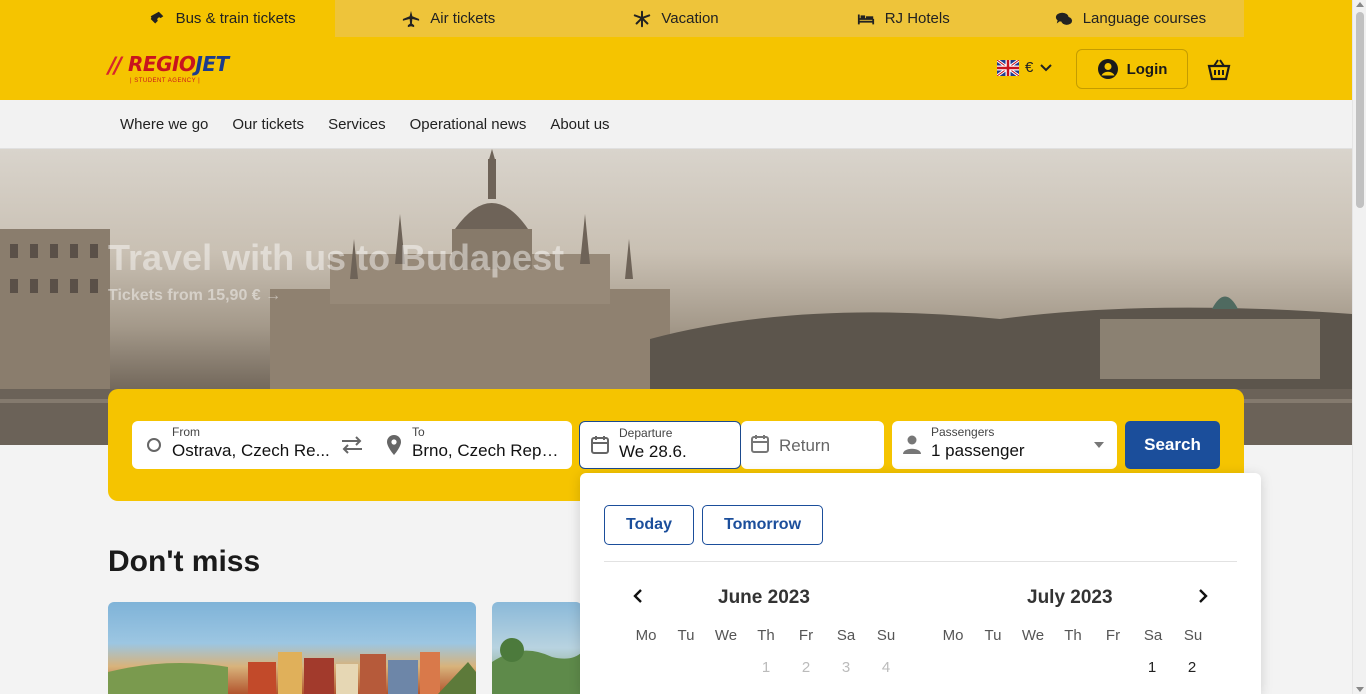 This screenshot has width=1366, height=694. I want to click on tab-label: Bus & train tickets, so click(235, 18).